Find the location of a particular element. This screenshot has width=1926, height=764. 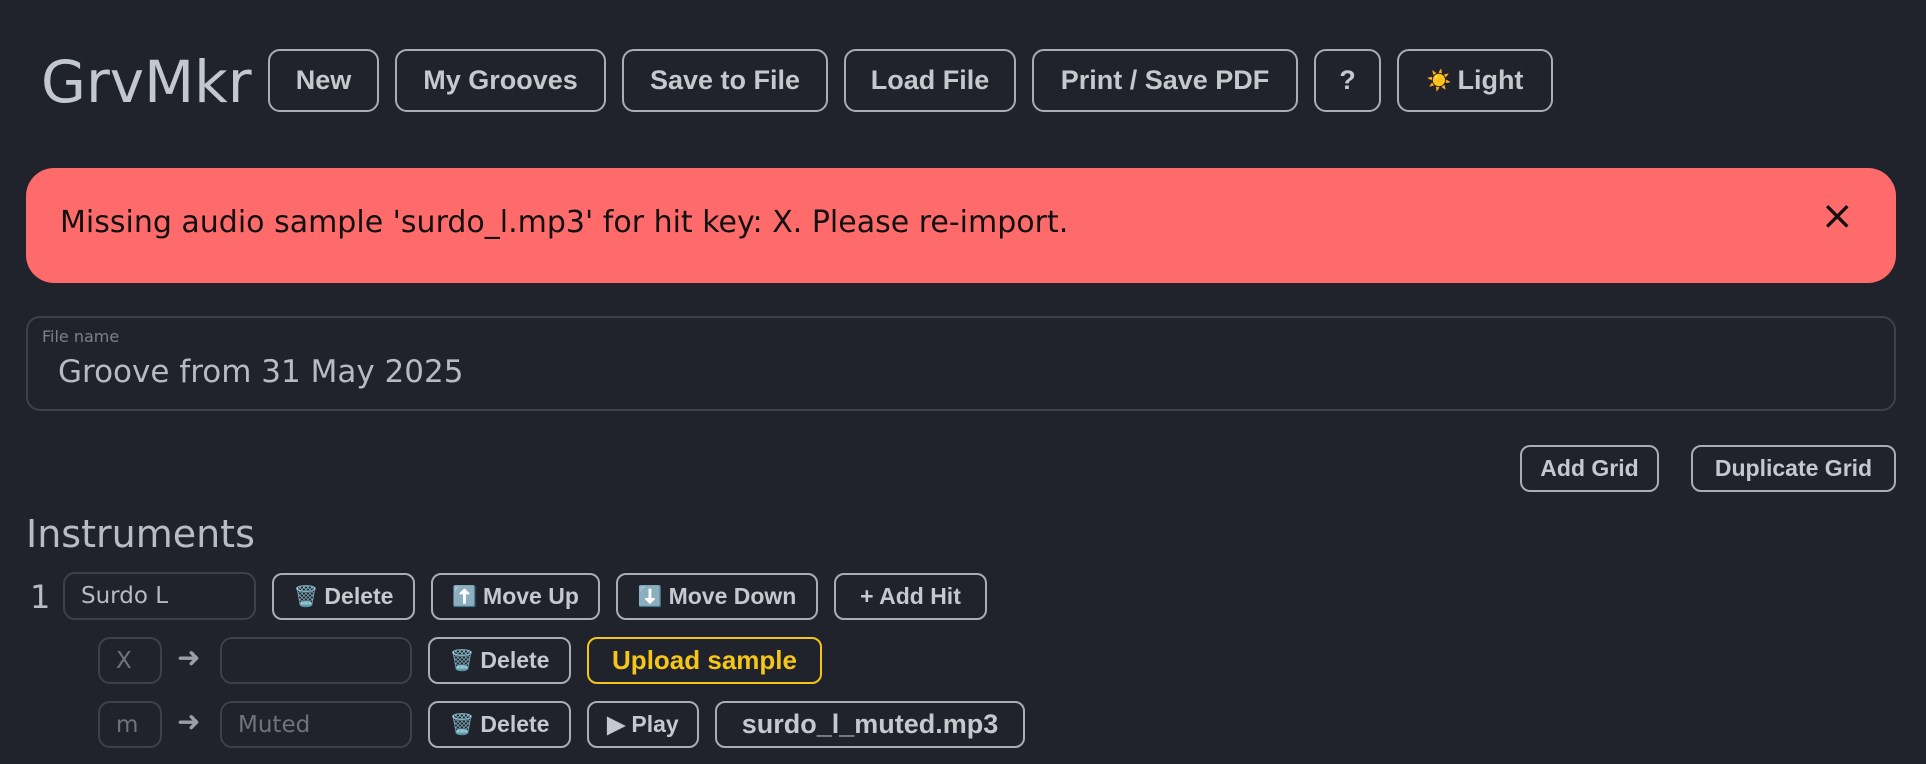

move-up-button: ⬆️ Move Up is located at coordinates (515, 596).